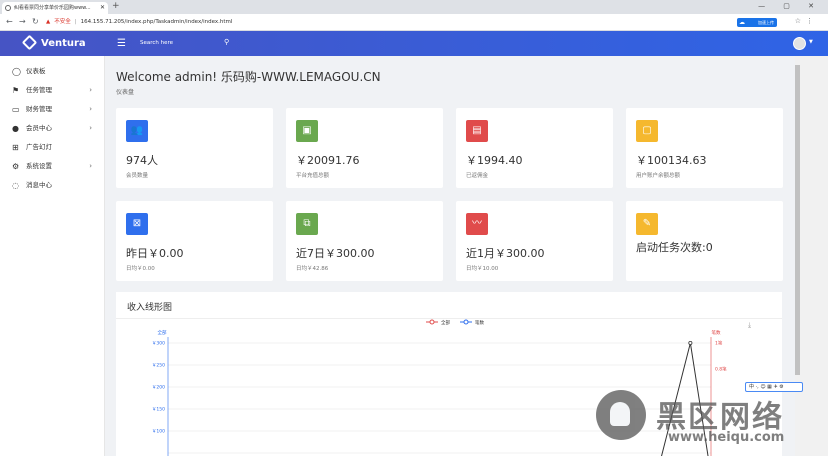  I want to click on stat-value: ￥20091.76, so click(328, 160).